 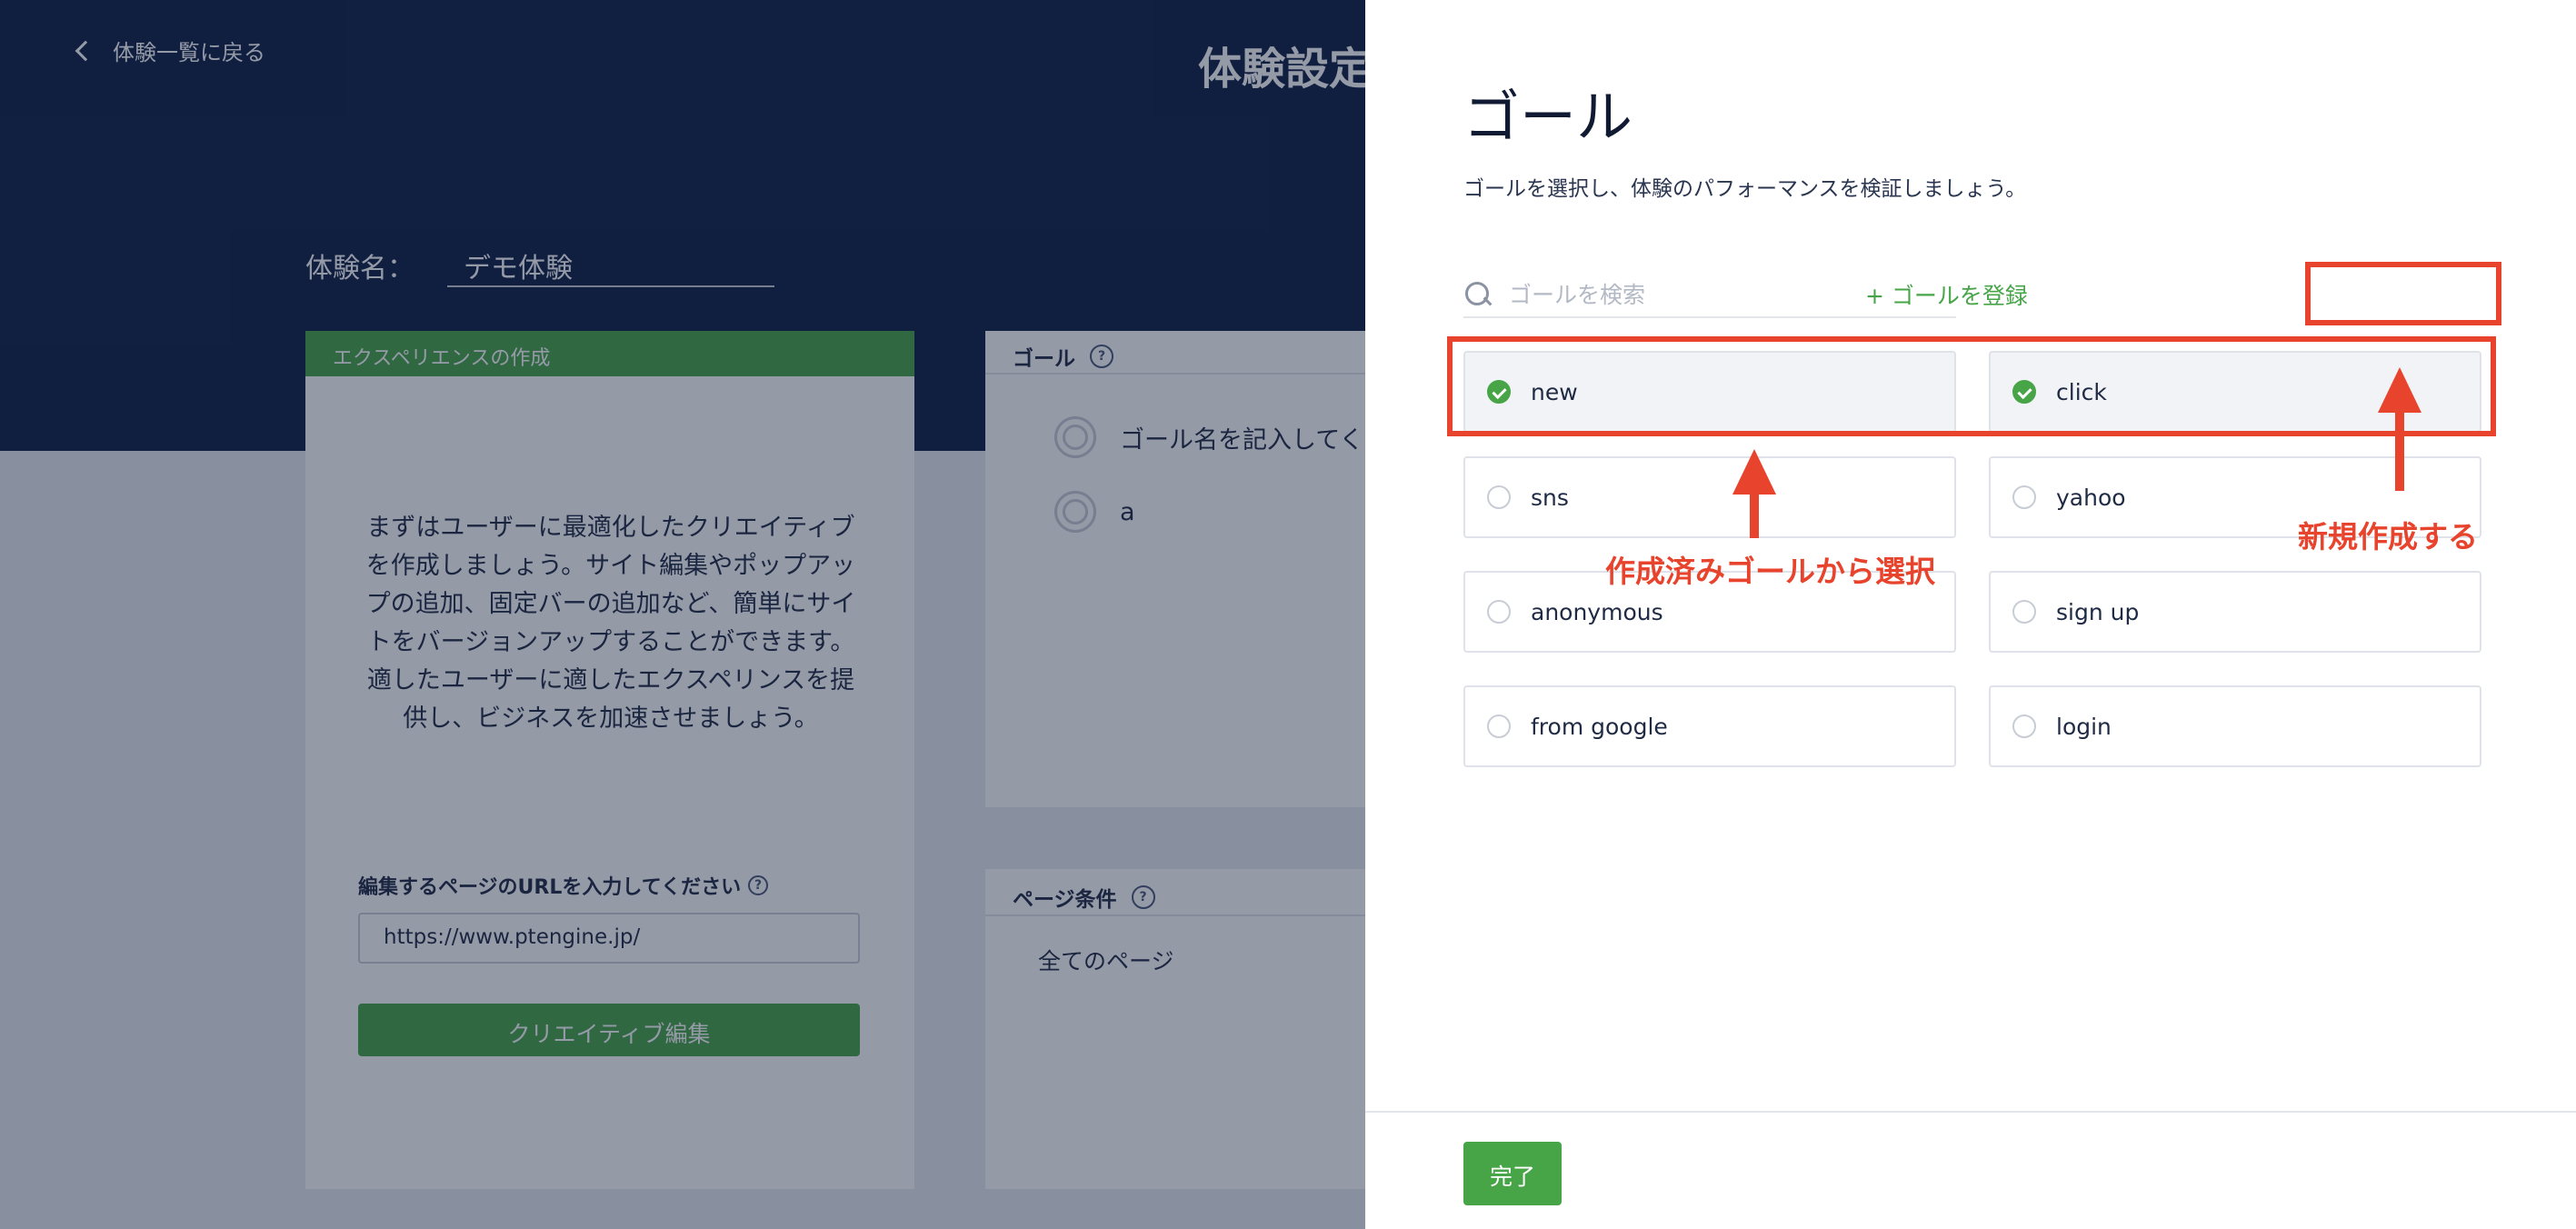 What do you see at coordinates (1970, 1170) in the screenshot?
I see `panel-footer: 完了` at bounding box center [1970, 1170].